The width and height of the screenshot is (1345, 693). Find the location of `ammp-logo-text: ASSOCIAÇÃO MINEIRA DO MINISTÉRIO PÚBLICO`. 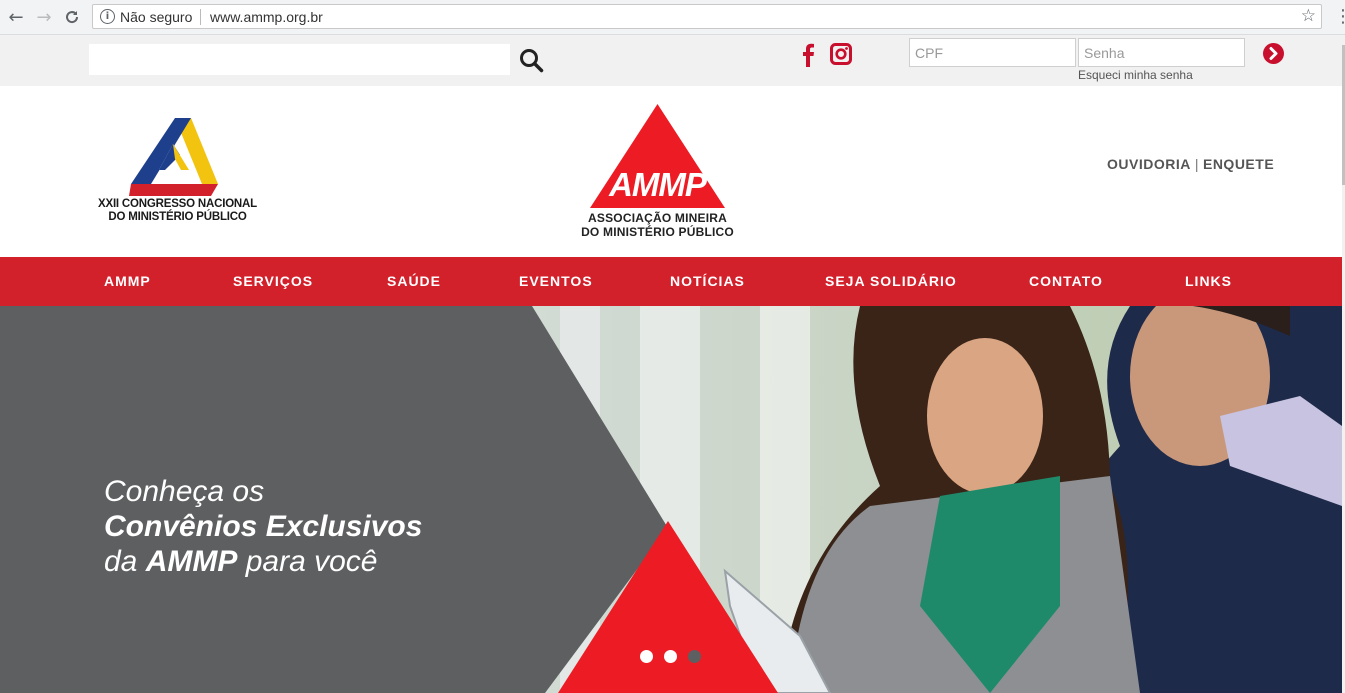

ammp-logo-text: ASSOCIAÇÃO MINEIRA DO MINISTÉRIO PÚBLICO is located at coordinates (657, 225).